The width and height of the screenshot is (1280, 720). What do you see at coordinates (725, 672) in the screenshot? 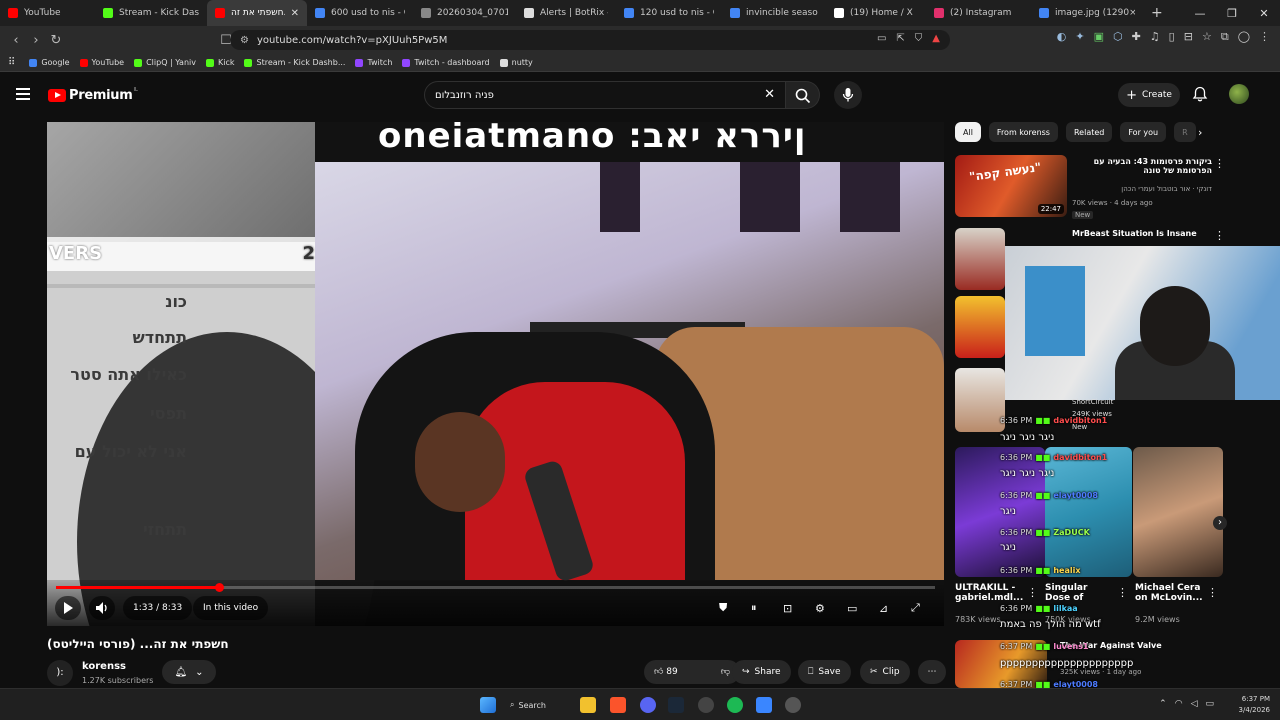
I see `dislike-button: 👎︎` at bounding box center [725, 672].